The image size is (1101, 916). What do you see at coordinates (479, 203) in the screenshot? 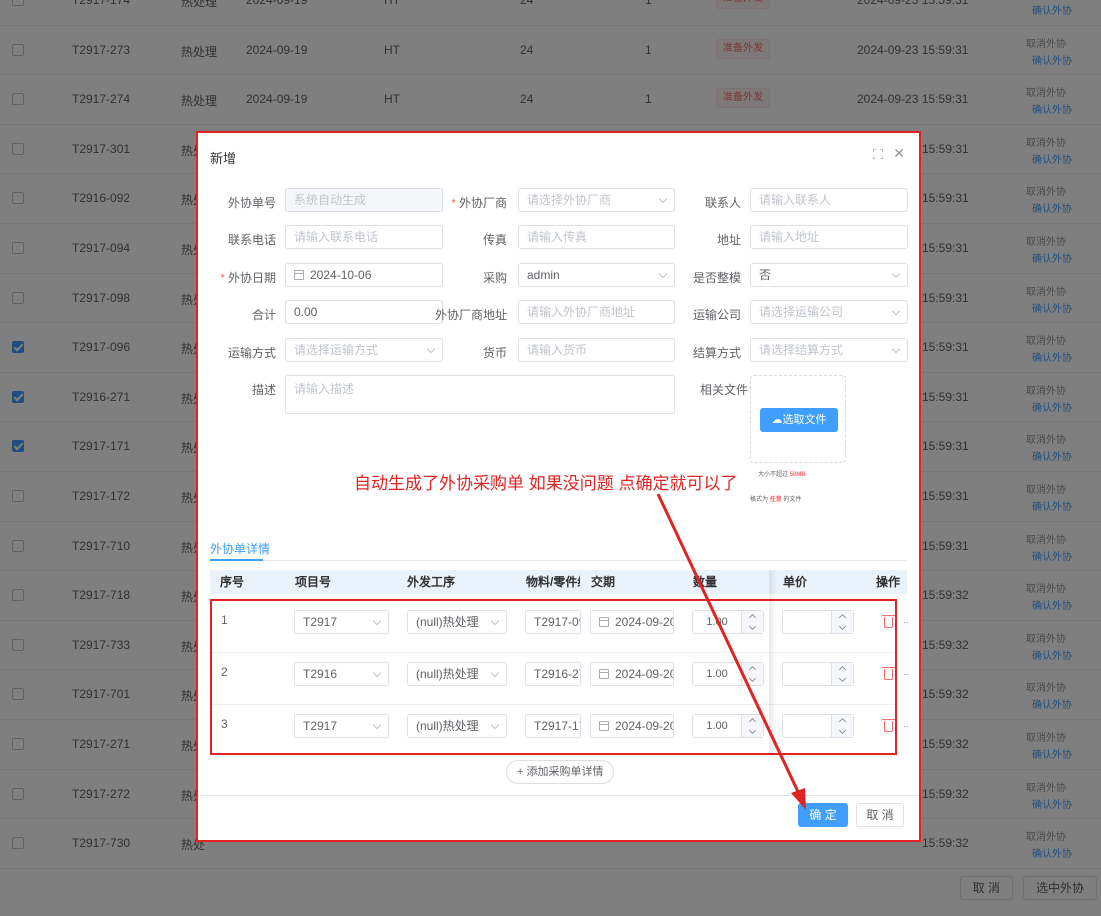
I see `vendor-label: * 外协厂商` at bounding box center [479, 203].